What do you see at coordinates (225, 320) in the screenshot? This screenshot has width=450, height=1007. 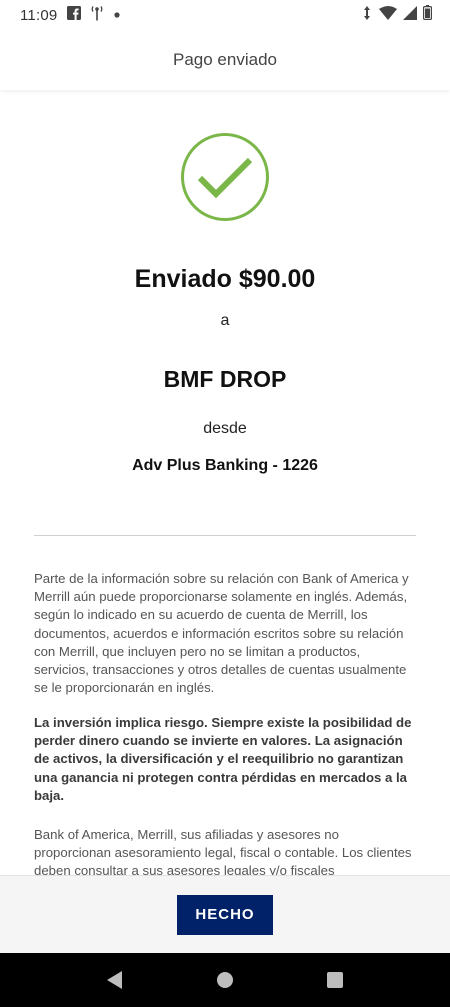 I see `to-word: a` at bounding box center [225, 320].